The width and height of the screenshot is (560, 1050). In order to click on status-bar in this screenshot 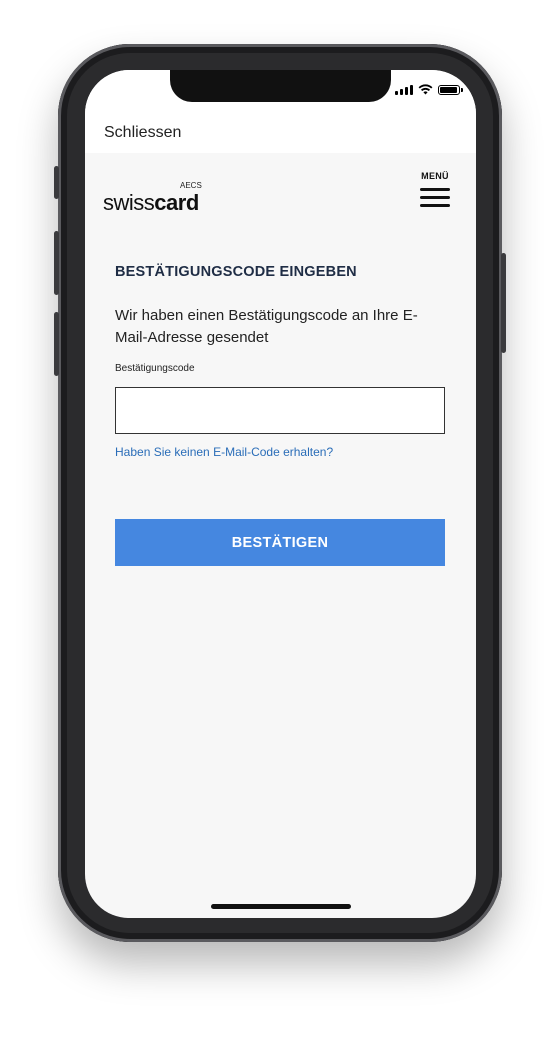, I will do `click(429, 89)`.